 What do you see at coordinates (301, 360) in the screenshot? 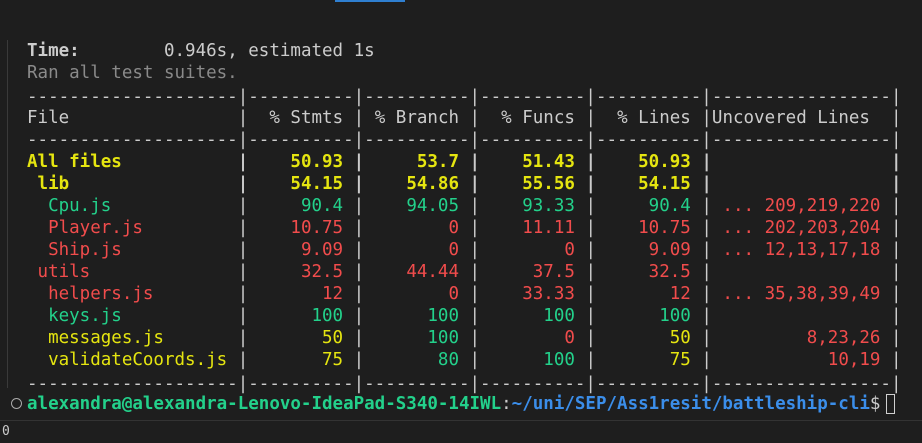
I see `row-stmts: 75` at bounding box center [301, 360].